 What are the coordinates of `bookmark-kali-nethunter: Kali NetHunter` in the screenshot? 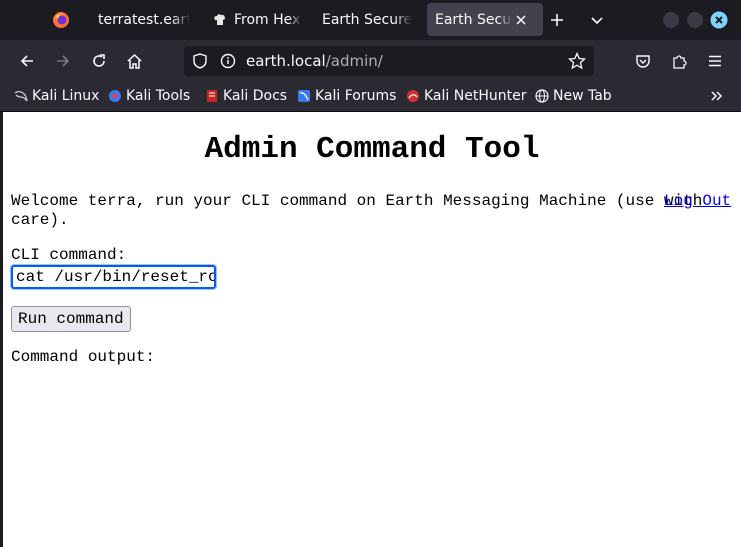 It's located at (466, 96).